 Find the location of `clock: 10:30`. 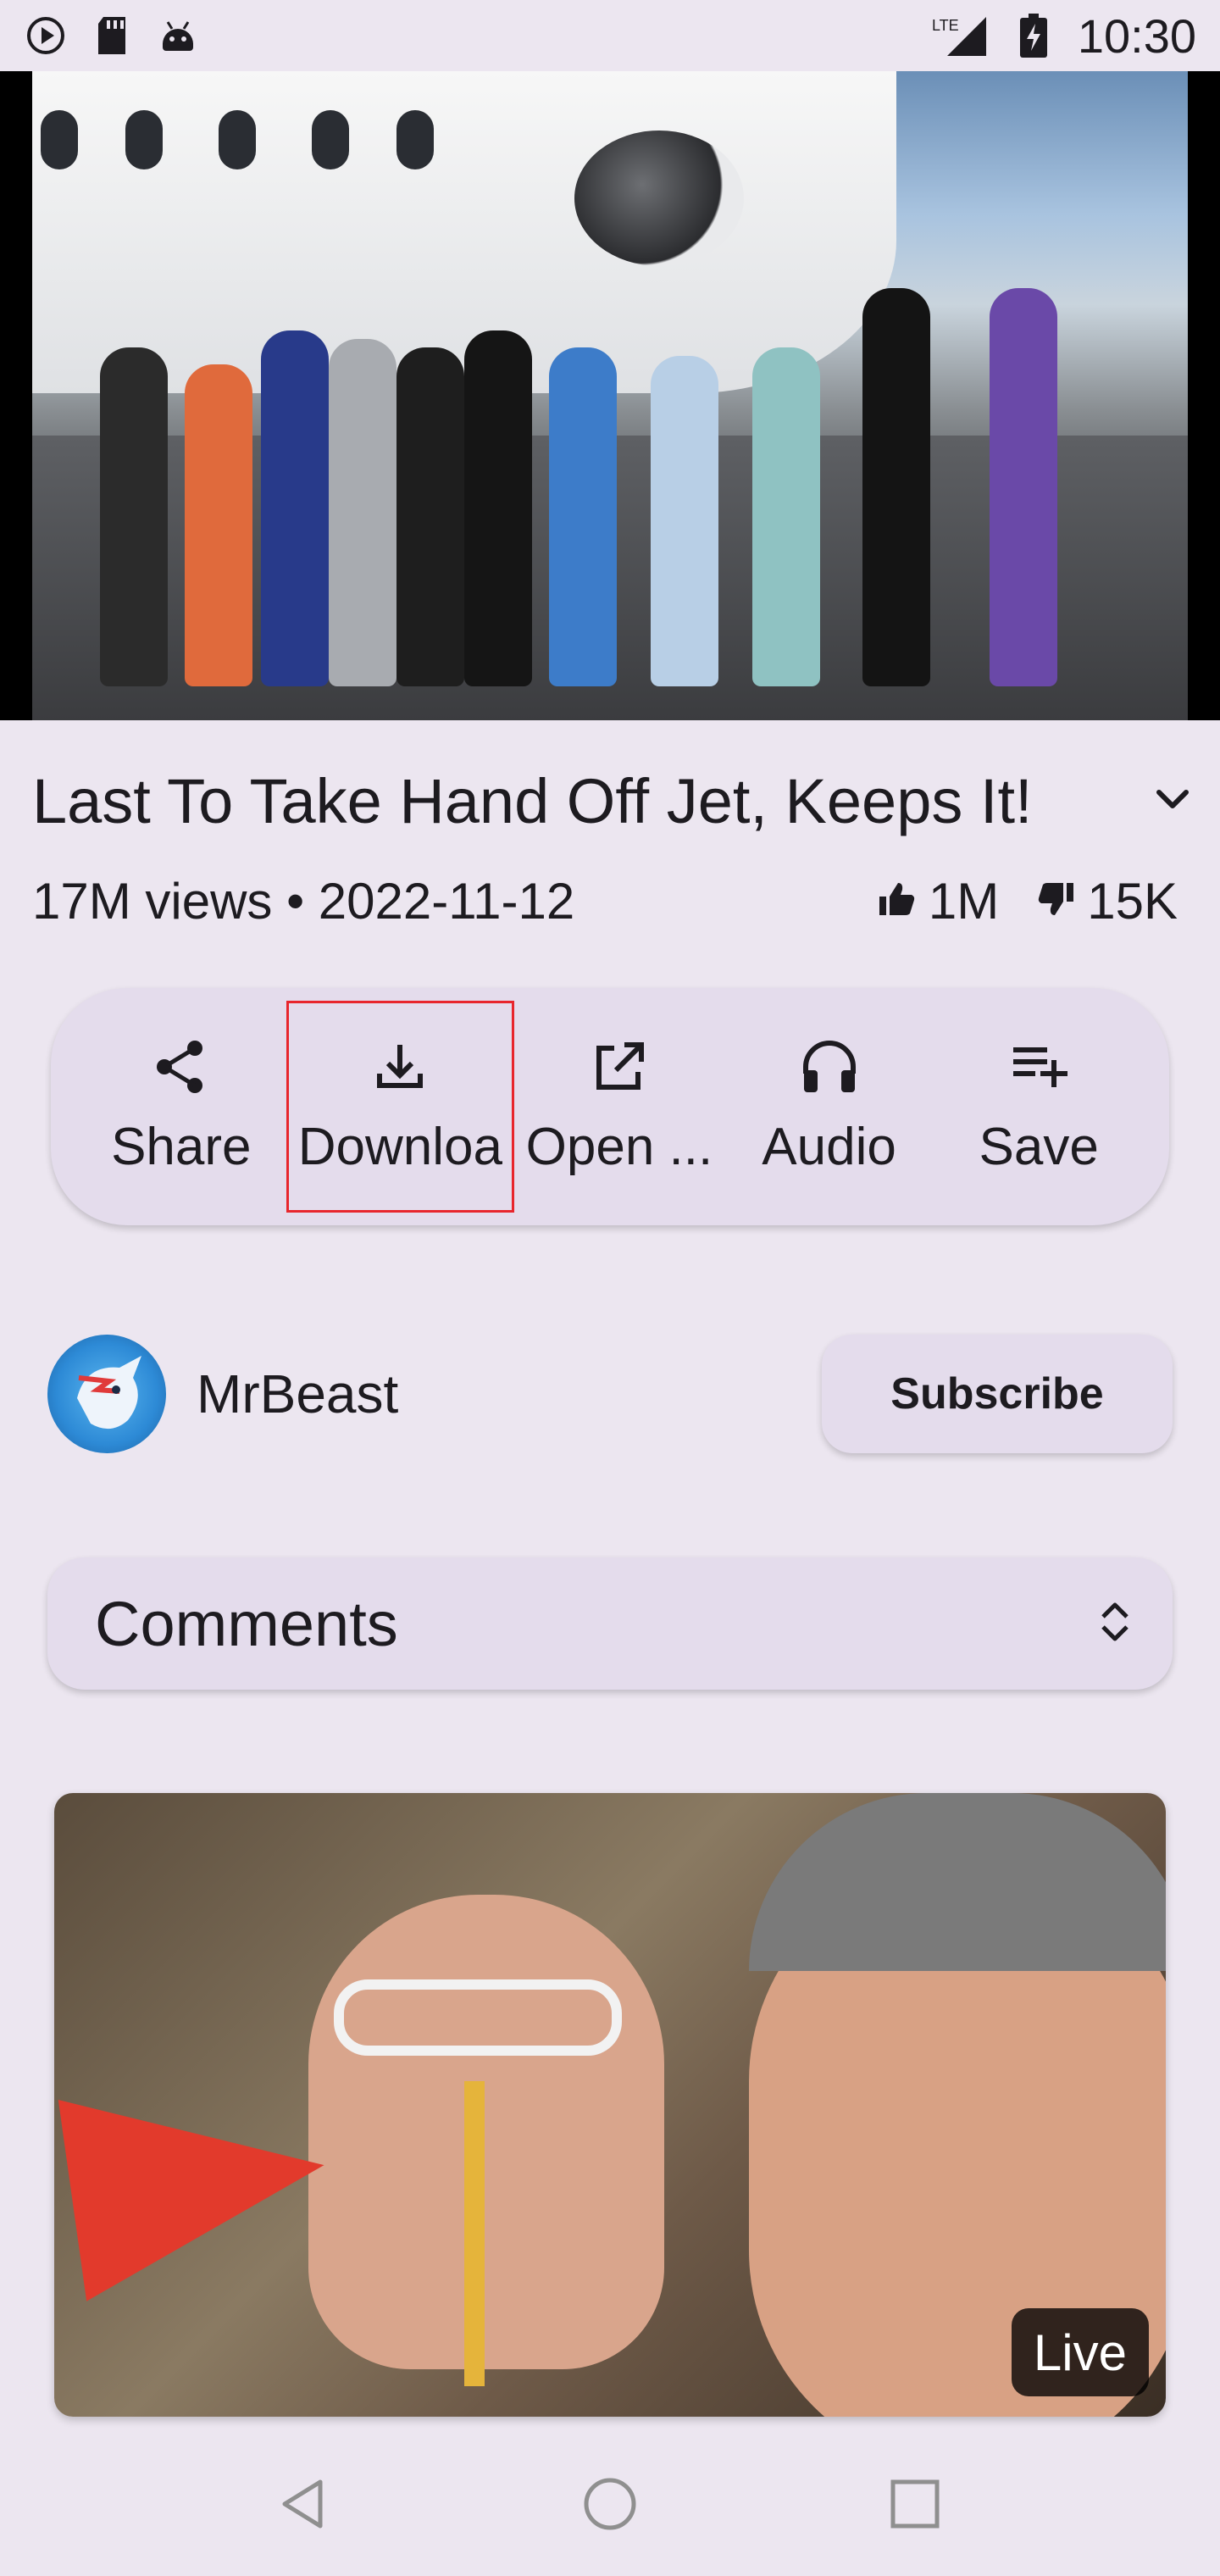

clock: 10:30 is located at coordinates (1136, 35).